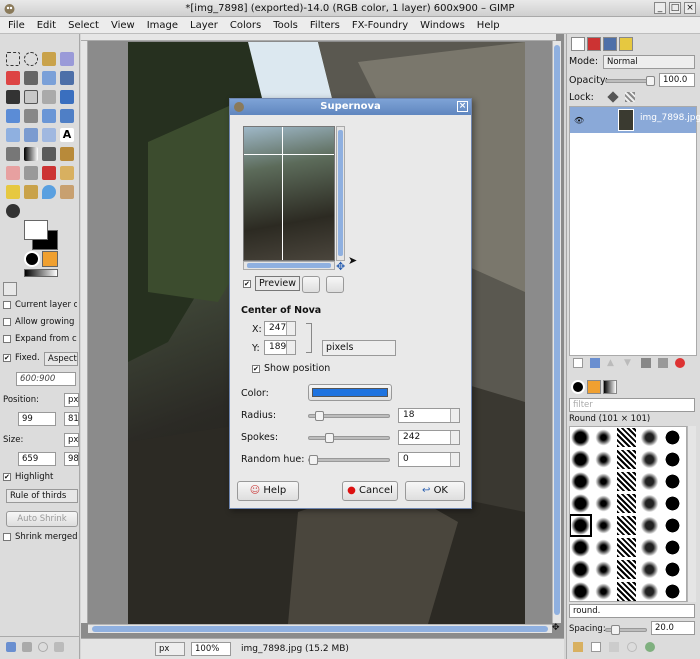 This screenshot has width=700, height=659. Describe the element at coordinates (556, 332) in the screenshot. I see `vertical-scrollbar` at that location.